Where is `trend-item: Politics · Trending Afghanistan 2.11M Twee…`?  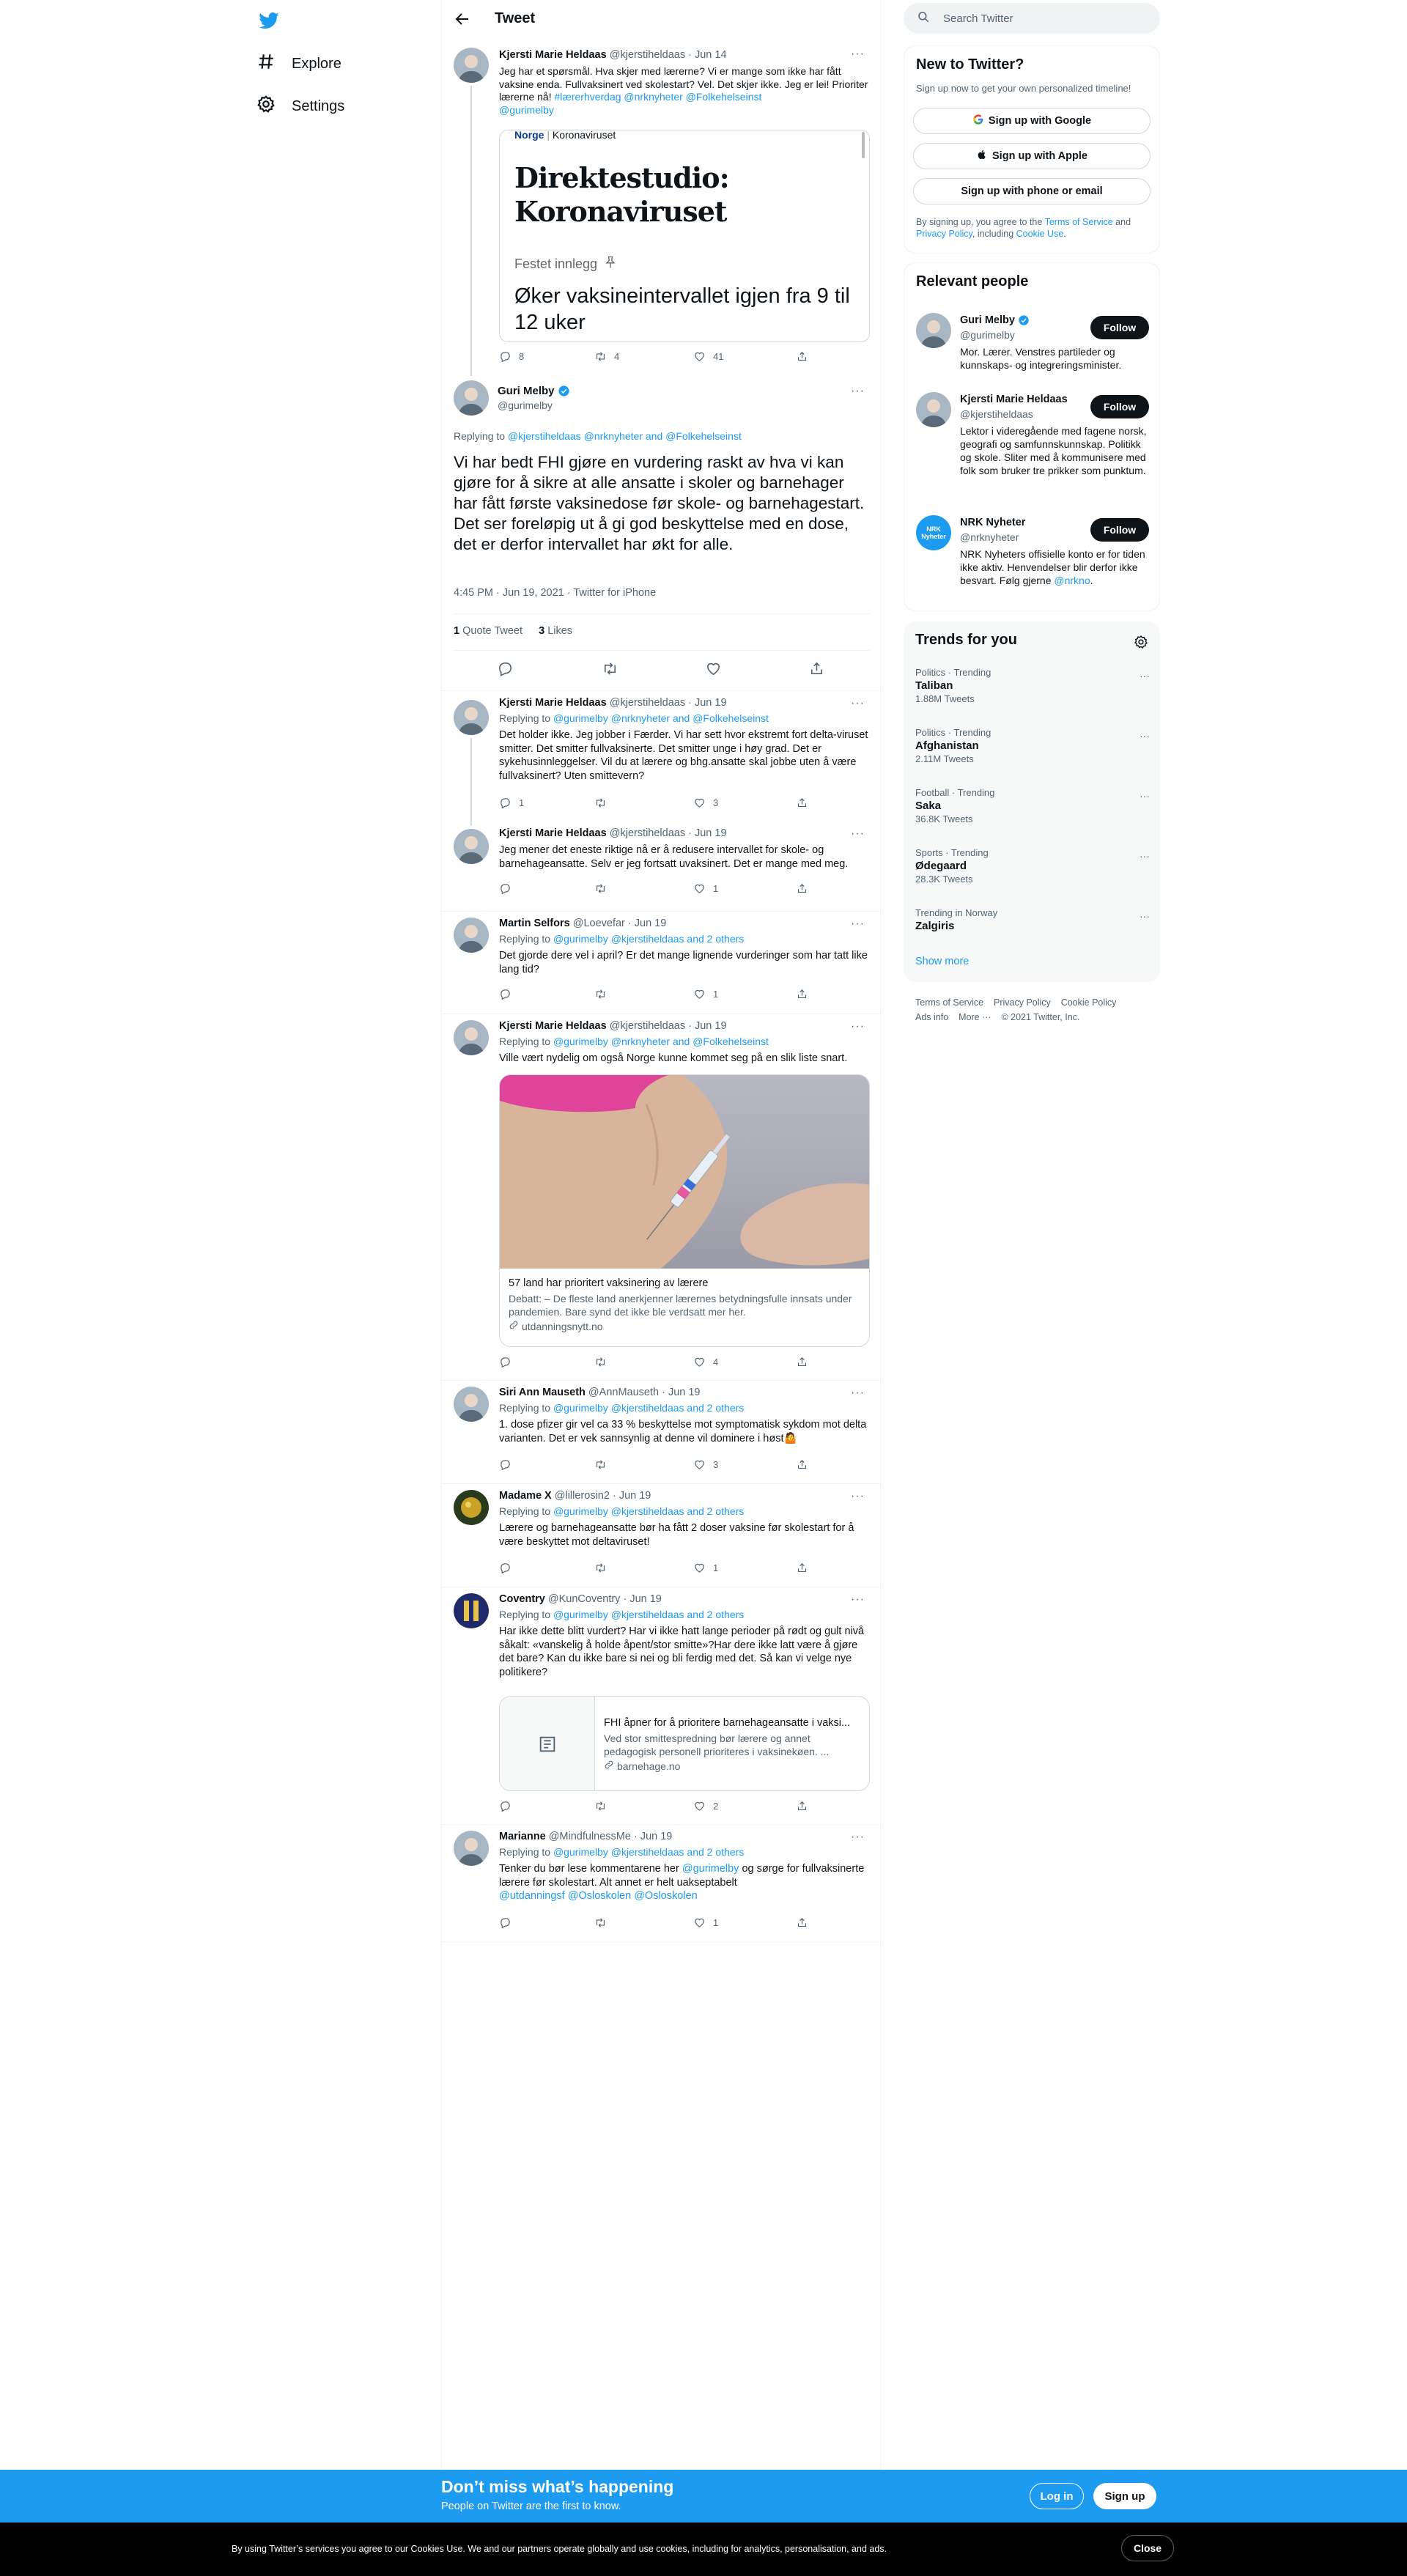
trend-item: Politics · Trending Afghanistan 2.11M Twee… is located at coordinates (1032, 745).